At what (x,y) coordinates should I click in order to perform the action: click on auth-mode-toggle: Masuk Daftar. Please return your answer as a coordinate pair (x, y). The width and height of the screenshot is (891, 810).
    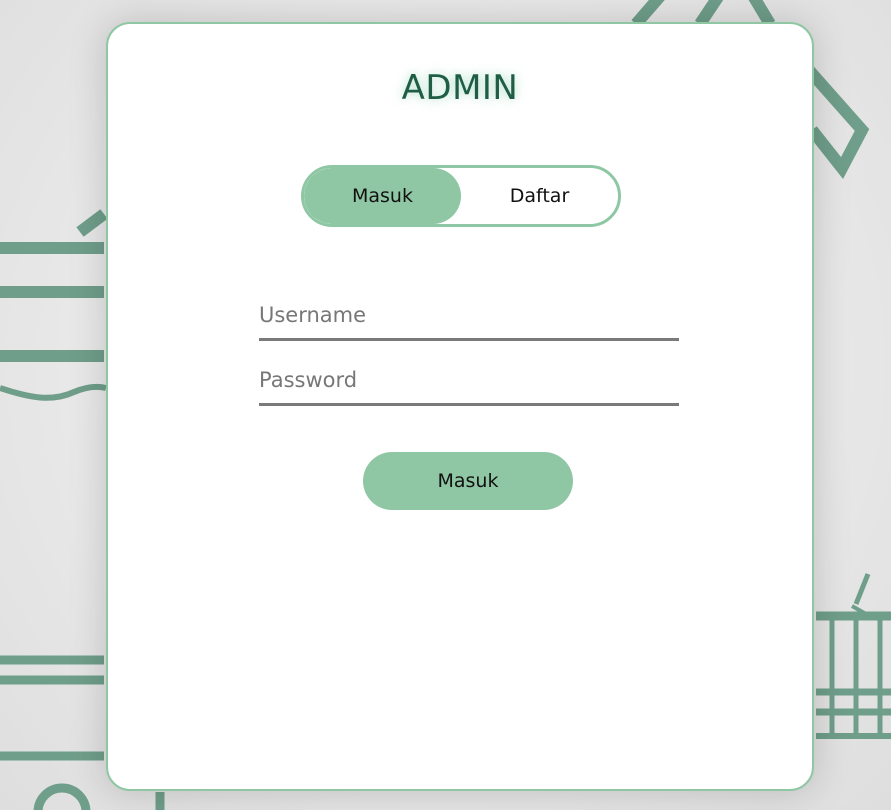
    Looking at the image, I should click on (461, 196).